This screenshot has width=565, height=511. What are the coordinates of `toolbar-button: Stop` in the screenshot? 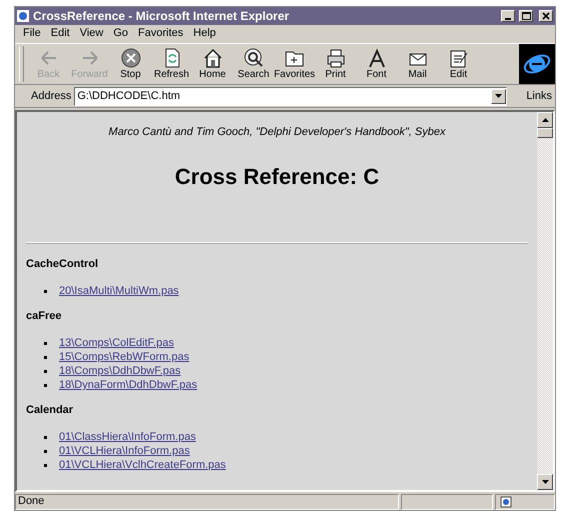 It's located at (130, 64).